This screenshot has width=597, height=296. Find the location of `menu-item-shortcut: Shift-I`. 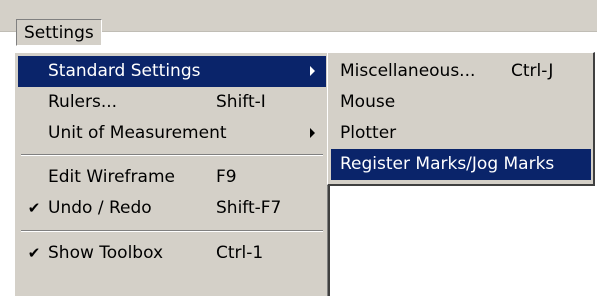

menu-item-shortcut: Shift-I is located at coordinates (241, 102).